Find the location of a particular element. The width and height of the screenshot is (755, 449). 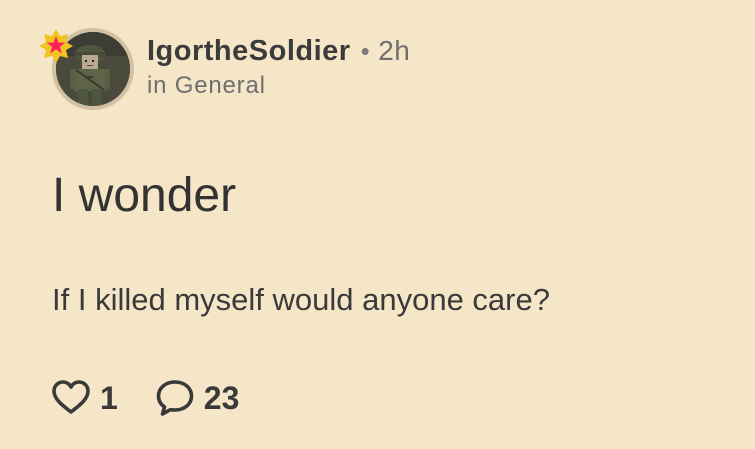

speech-bubble-outline-icon is located at coordinates (175, 398).